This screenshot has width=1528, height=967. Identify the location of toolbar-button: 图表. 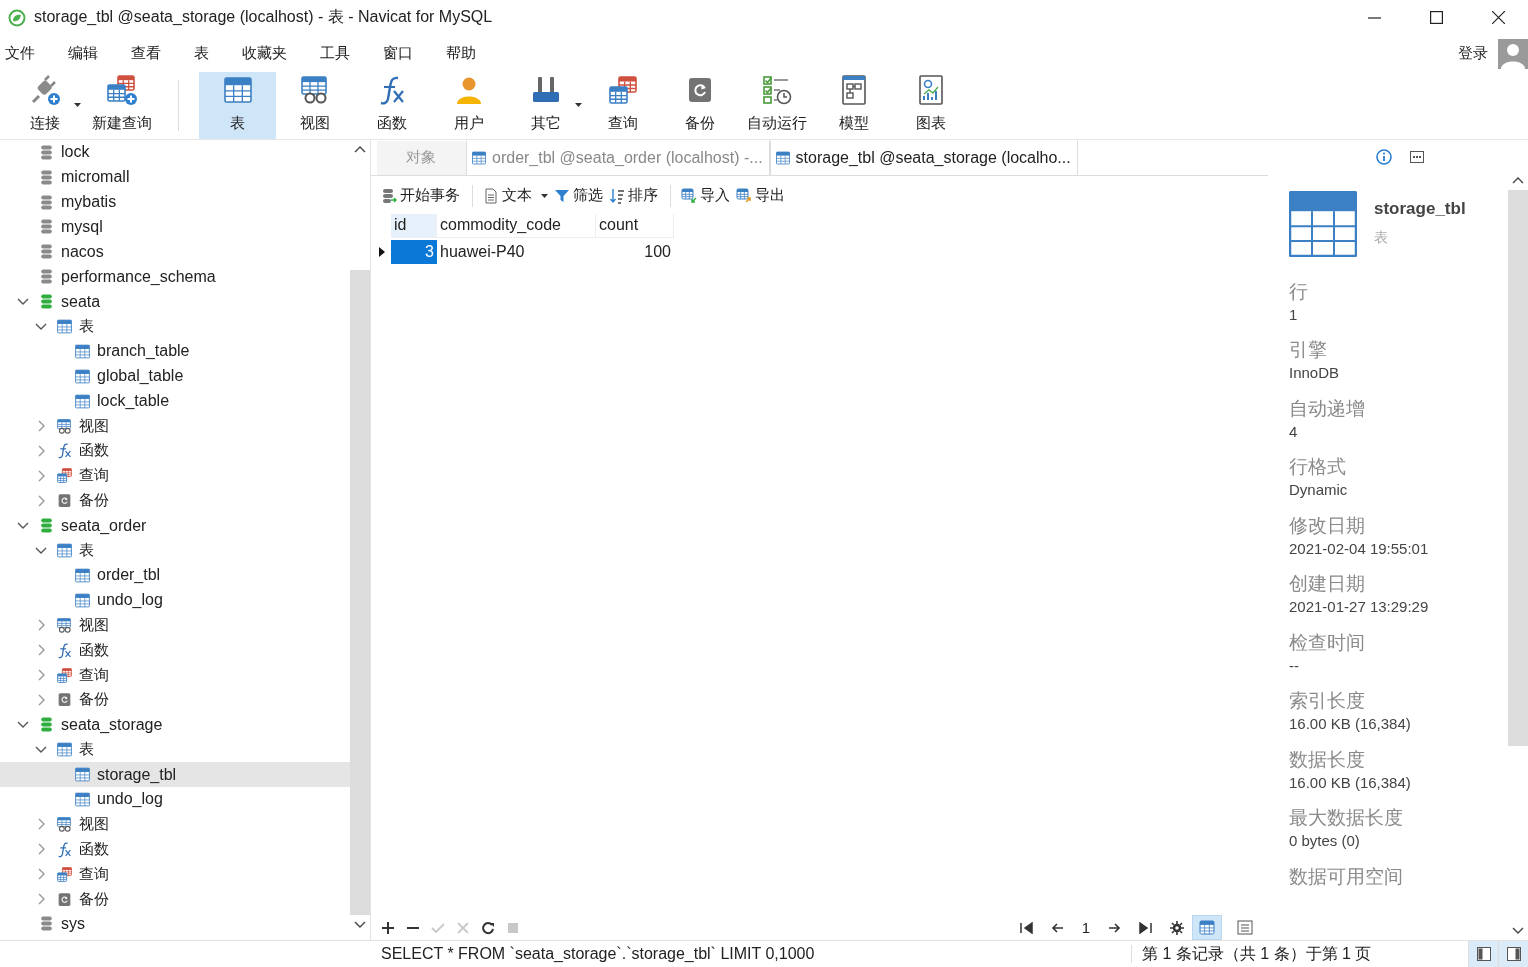
(930, 105).